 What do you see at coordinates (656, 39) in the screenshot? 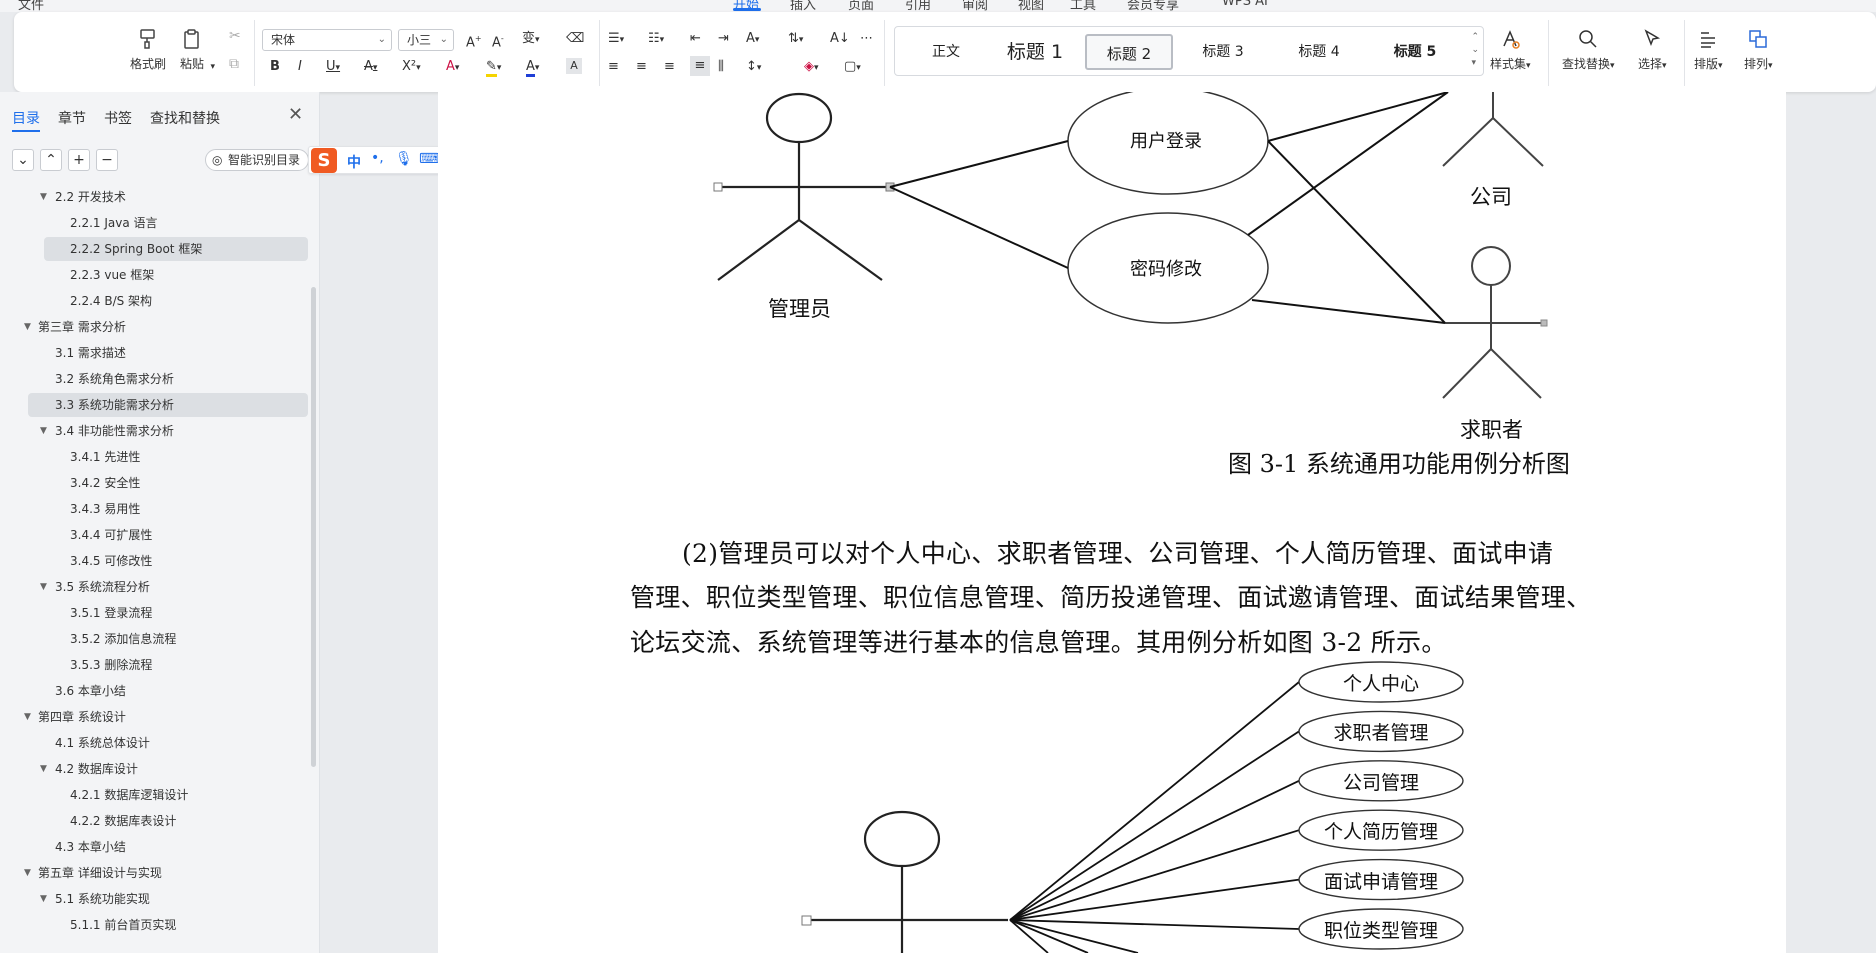
I see `numbered-list-icon: ☷▾` at bounding box center [656, 39].